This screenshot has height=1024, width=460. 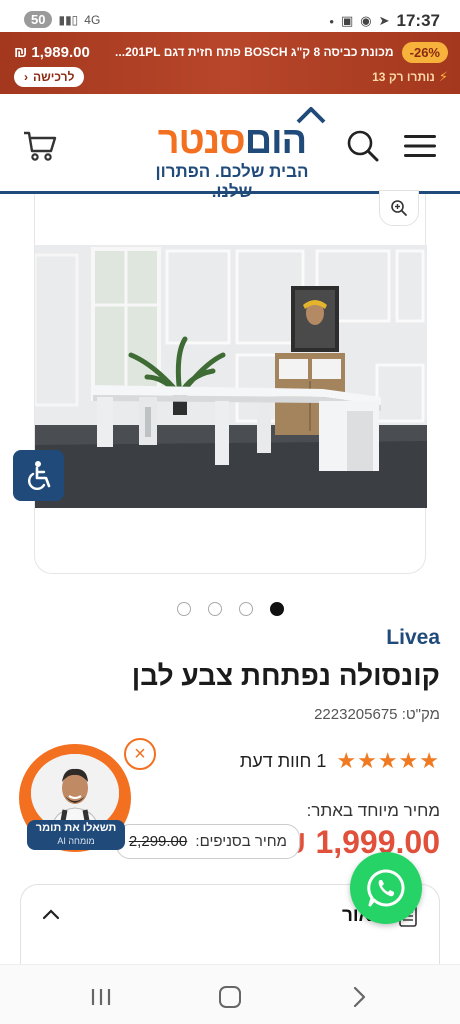 What do you see at coordinates (68, 19) in the screenshot?
I see `signal-icon: ▮▮▯` at bounding box center [68, 19].